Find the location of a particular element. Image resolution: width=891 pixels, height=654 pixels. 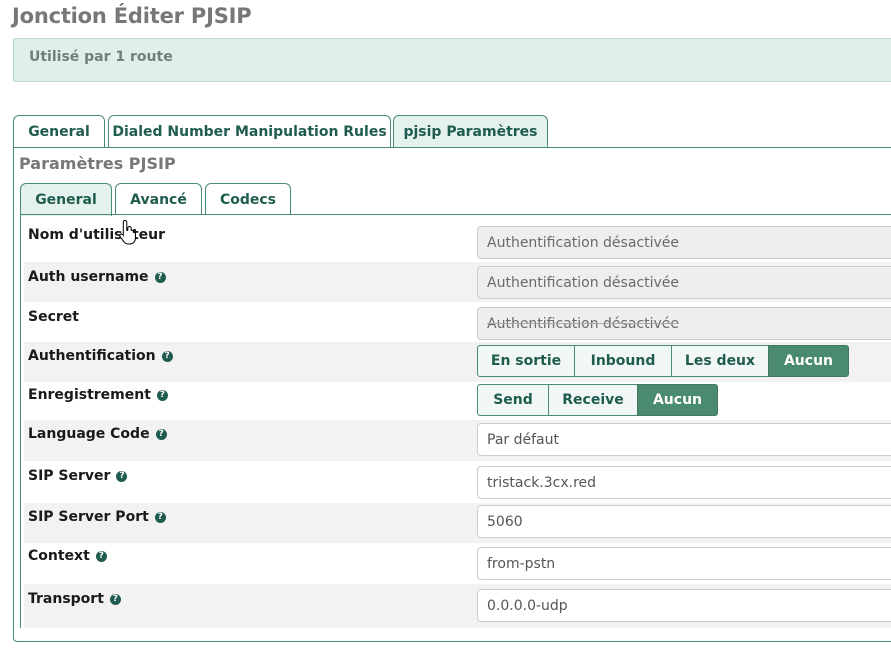

context-label-text: Context is located at coordinates (59, 556).